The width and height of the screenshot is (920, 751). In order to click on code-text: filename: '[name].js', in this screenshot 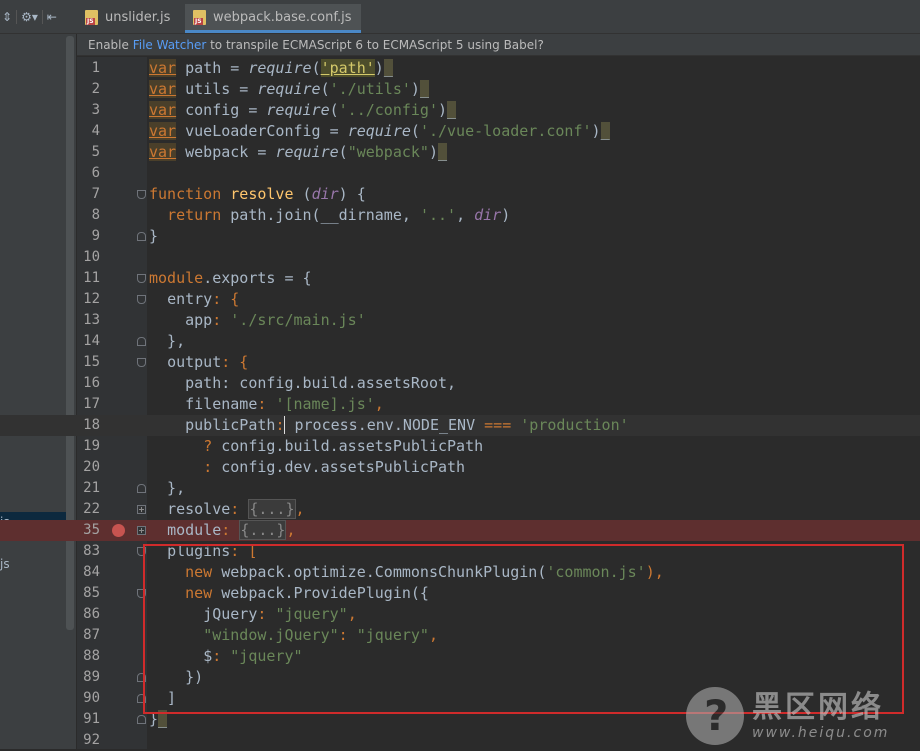, I will do `click(284, 404)`.